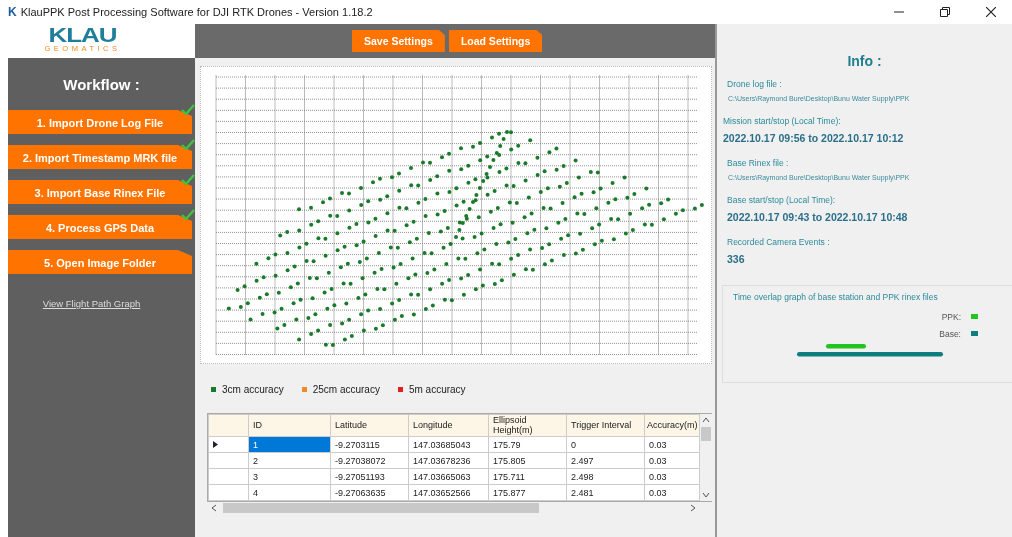 This screenshot has width=1012, height=537. I want to click on info-label: Mission start/stop (Local Time):, so click(782, 121).